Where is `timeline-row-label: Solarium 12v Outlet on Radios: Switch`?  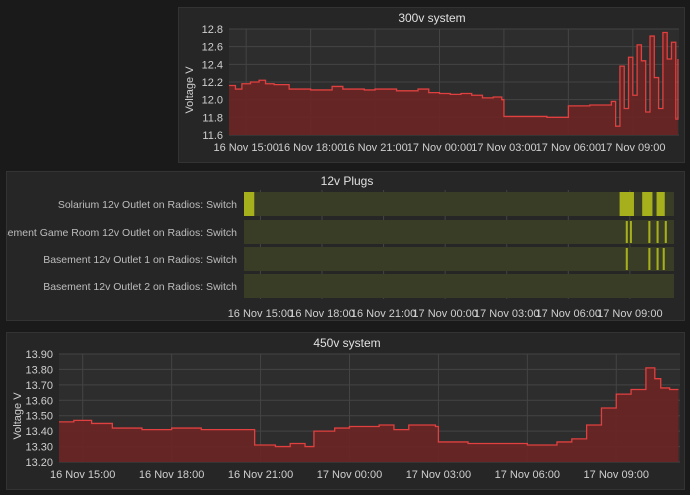
timeline-row-label: Solarium 12v Outlet on Radios: Switch is located at coordinates (147, 205).